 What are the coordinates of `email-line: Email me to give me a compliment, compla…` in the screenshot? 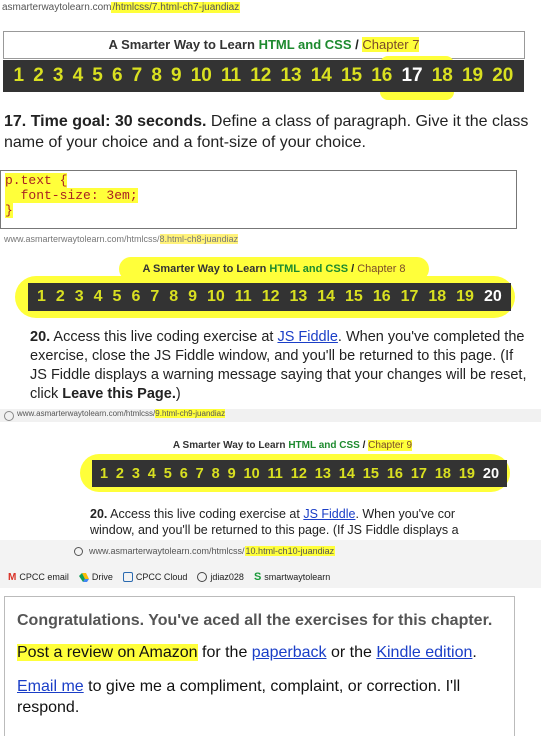 It's located at (259, 697).